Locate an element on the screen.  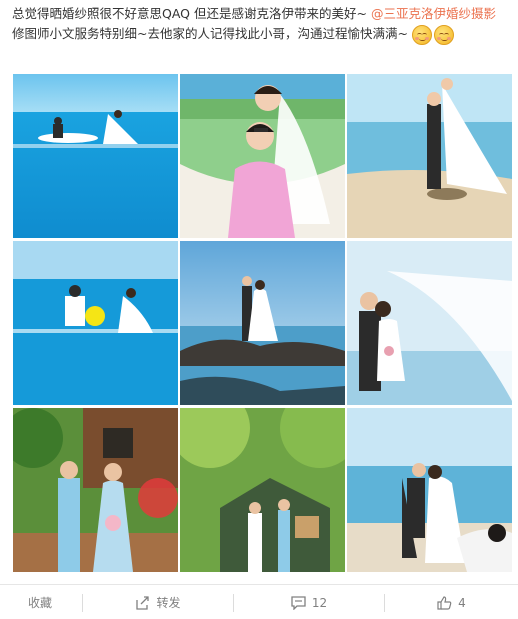
mention-link: @三亚克洛伊婚纱摄影 is located at coordinates (433, 13).